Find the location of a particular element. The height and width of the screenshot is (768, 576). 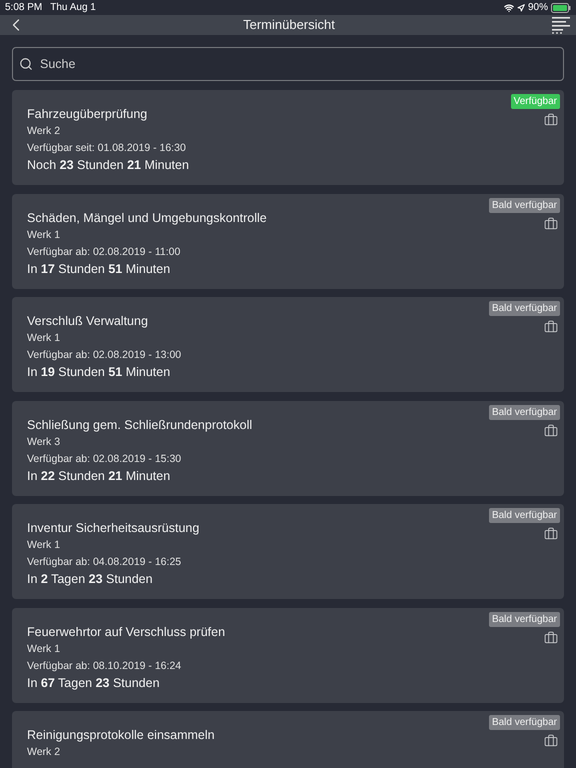

availability-text: Verfügbar ab: 02.08.2019 - 11:00 is located at coordinates (104, 252).